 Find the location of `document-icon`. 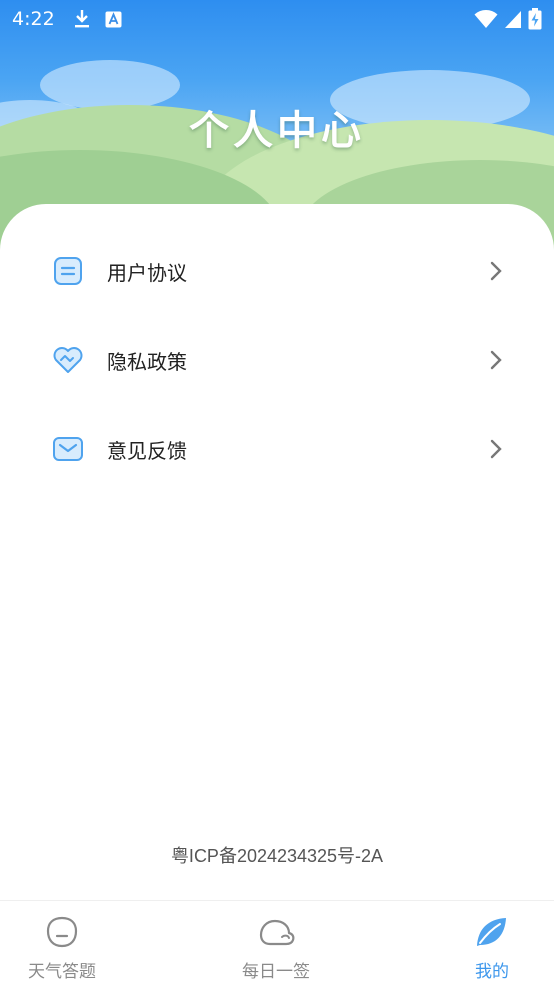

document-icon is located at coordinates (68, 271).